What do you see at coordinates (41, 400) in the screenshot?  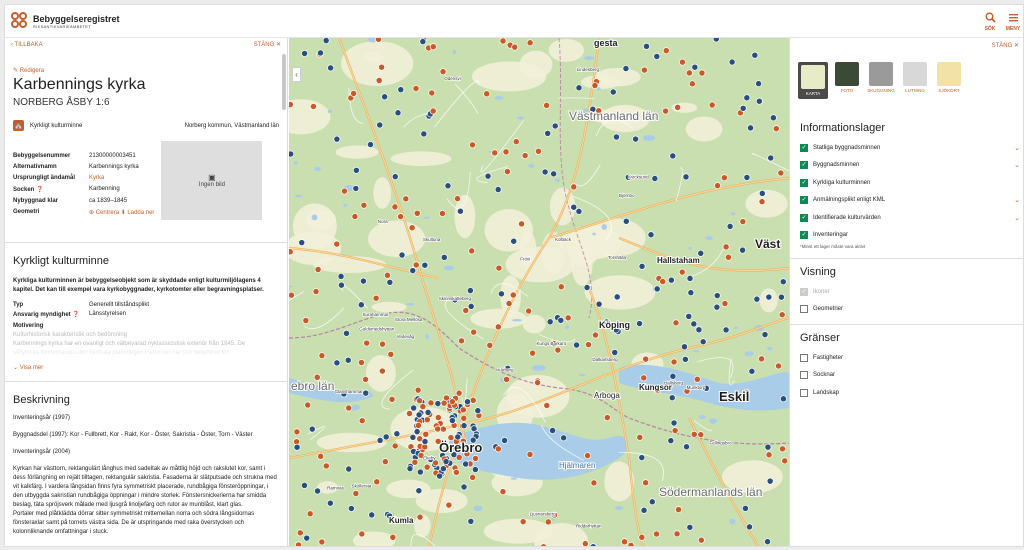 I see `section-heading-besk: Beskrivning` at bounding box center [41, 400].